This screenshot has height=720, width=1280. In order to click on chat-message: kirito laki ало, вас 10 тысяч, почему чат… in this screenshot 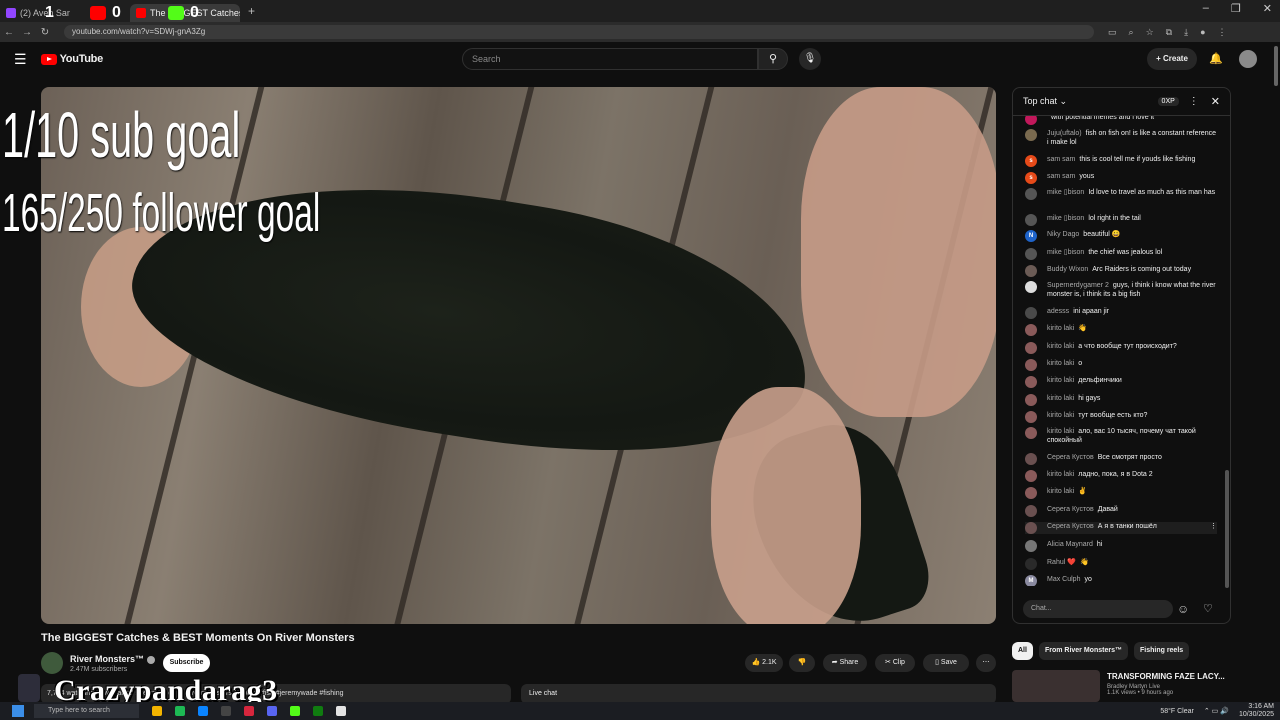, I will do `click(1121, 436)`.